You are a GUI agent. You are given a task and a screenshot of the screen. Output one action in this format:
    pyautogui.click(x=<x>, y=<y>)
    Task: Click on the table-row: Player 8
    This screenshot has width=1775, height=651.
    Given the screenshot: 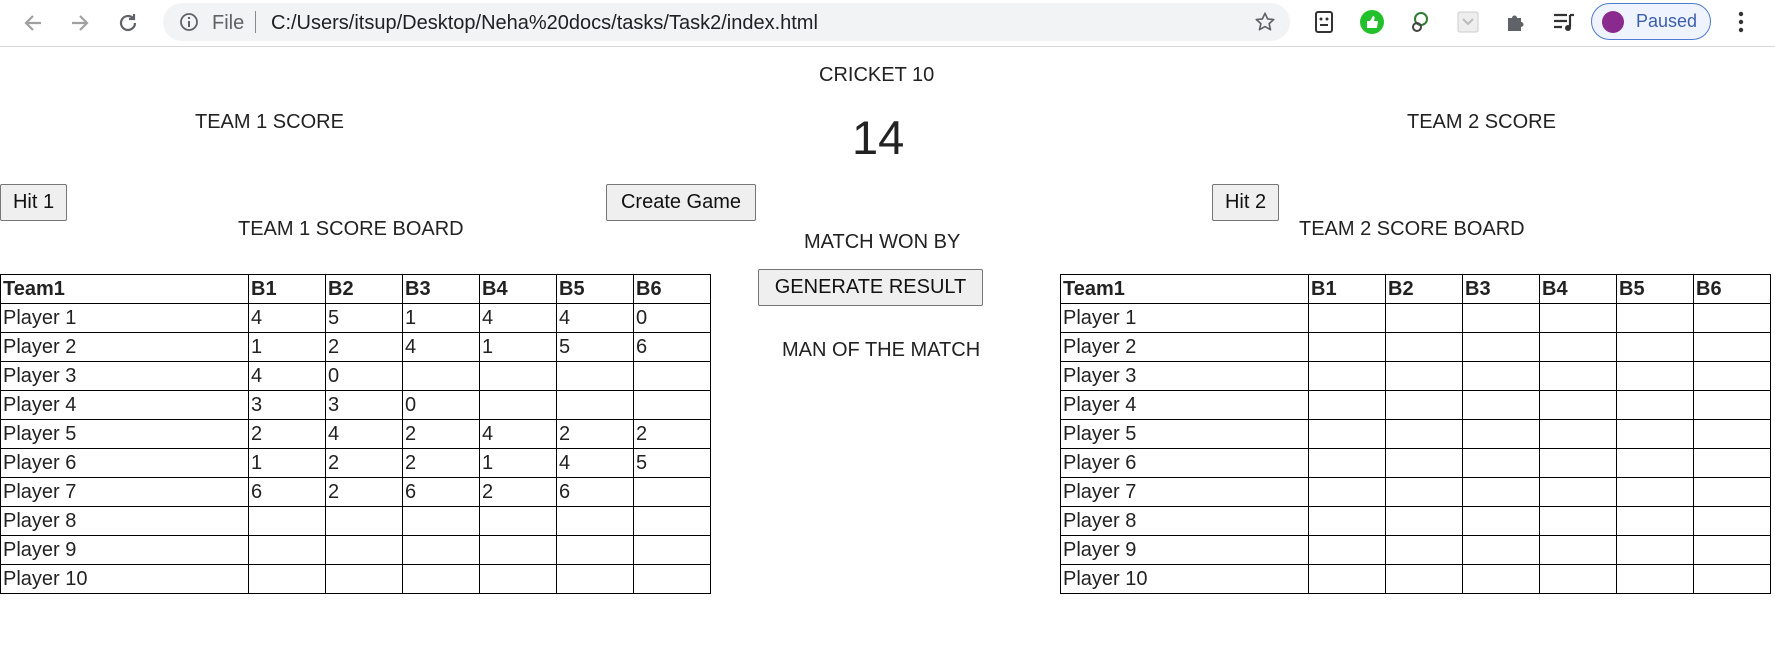 What is the action you would take?
    pyautogui.click(x=1415, y=521)
    